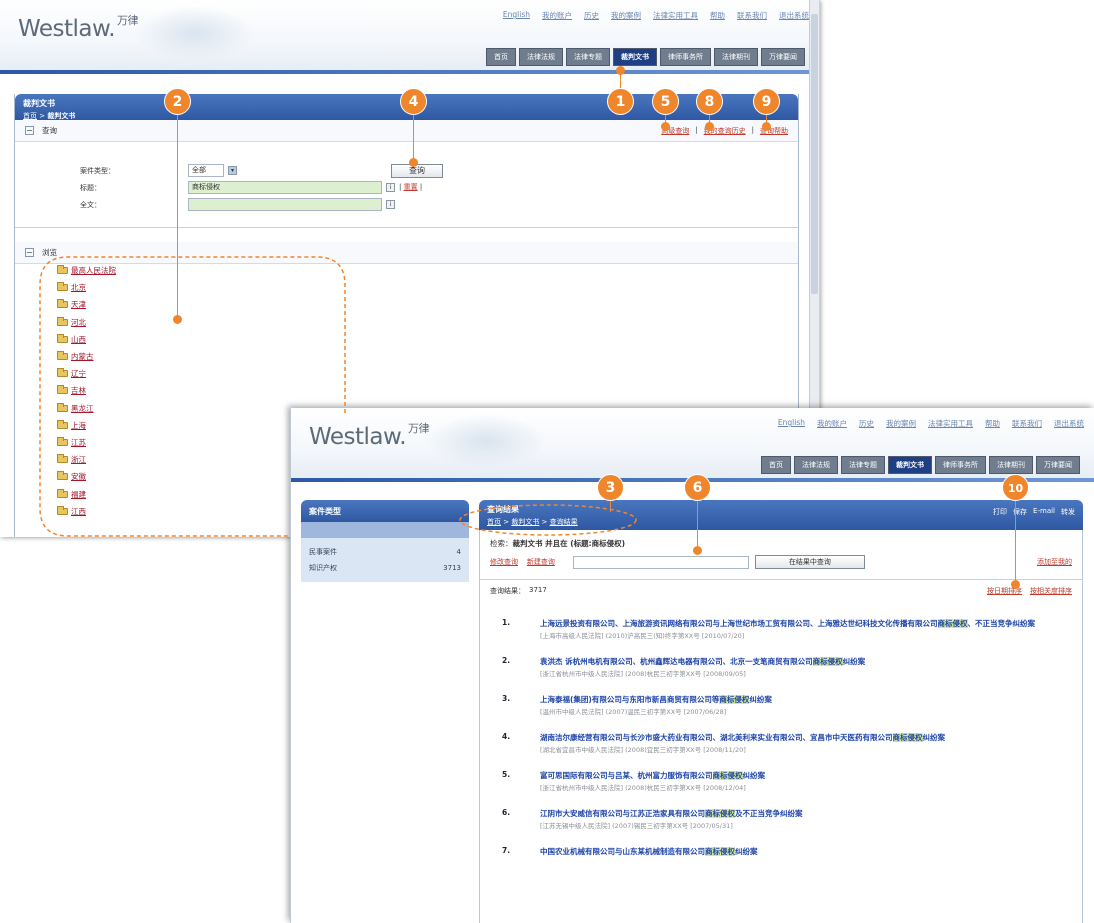  I want to click on callout-6: 6, so click(697, 487).